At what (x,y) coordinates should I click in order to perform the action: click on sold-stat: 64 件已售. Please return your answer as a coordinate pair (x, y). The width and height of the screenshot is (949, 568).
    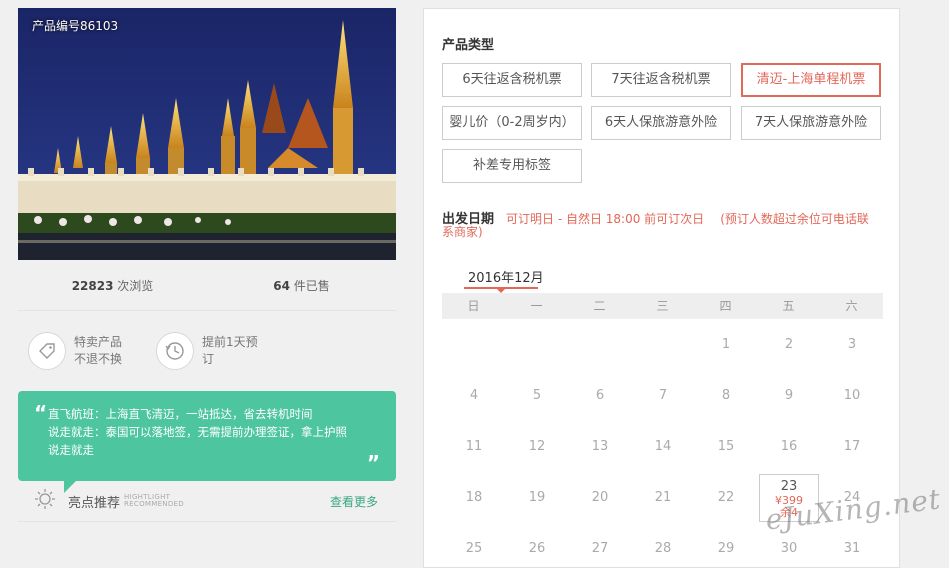
    Looking at the image, I should click on (301, 285).